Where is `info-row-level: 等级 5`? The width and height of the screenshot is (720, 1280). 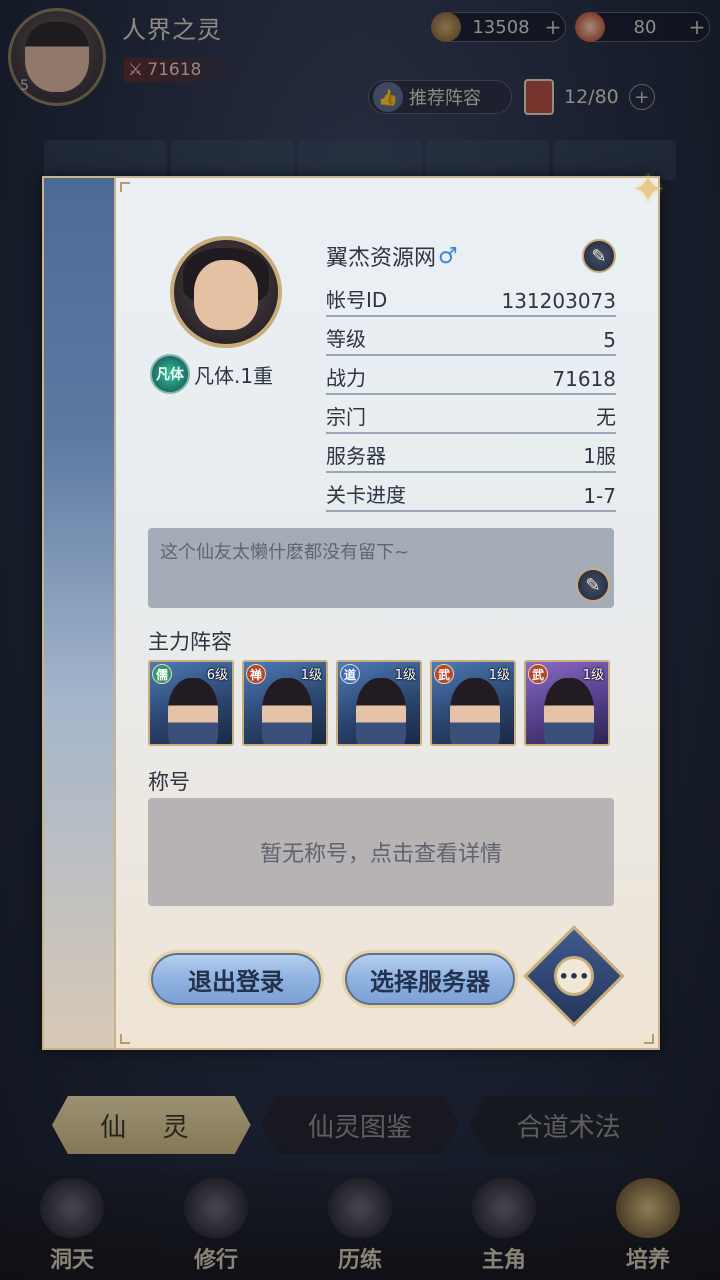
info-row-level: 等级 5 is located at coordinates (471, 336).